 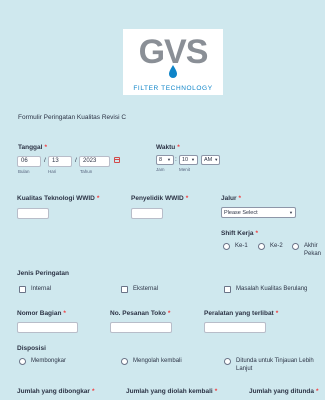 I want to click on jumlah-diolah-label: Jumlah yang diolah kembali *, so click(x=172, y=391).